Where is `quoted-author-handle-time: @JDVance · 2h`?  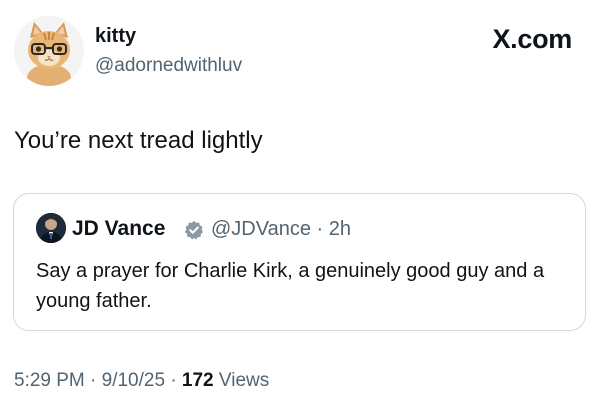 quoted-author-handle-time: @JDVance · 2h is located at coordinates (281, 229).